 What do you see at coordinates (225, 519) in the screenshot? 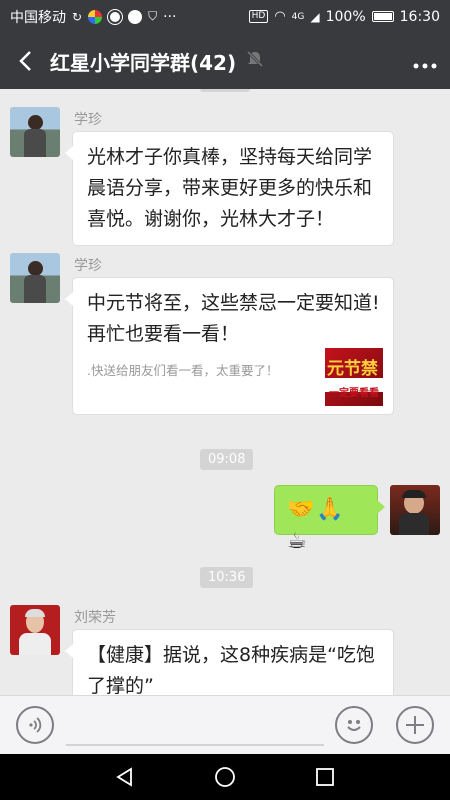
I see `message-item: 🤝🙏☕` at bounding box center [225, 519].